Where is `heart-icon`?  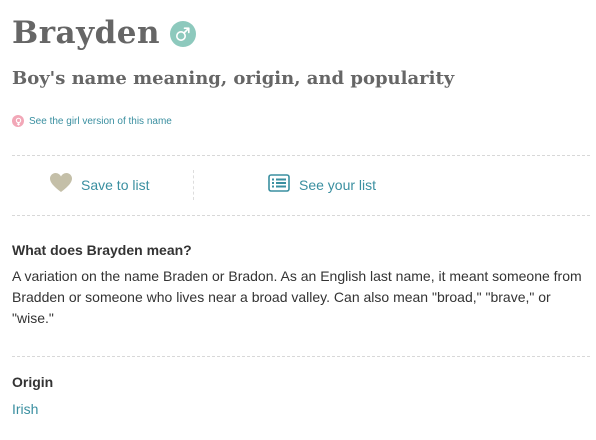 heart-icon is located at coordinates (61, 185).